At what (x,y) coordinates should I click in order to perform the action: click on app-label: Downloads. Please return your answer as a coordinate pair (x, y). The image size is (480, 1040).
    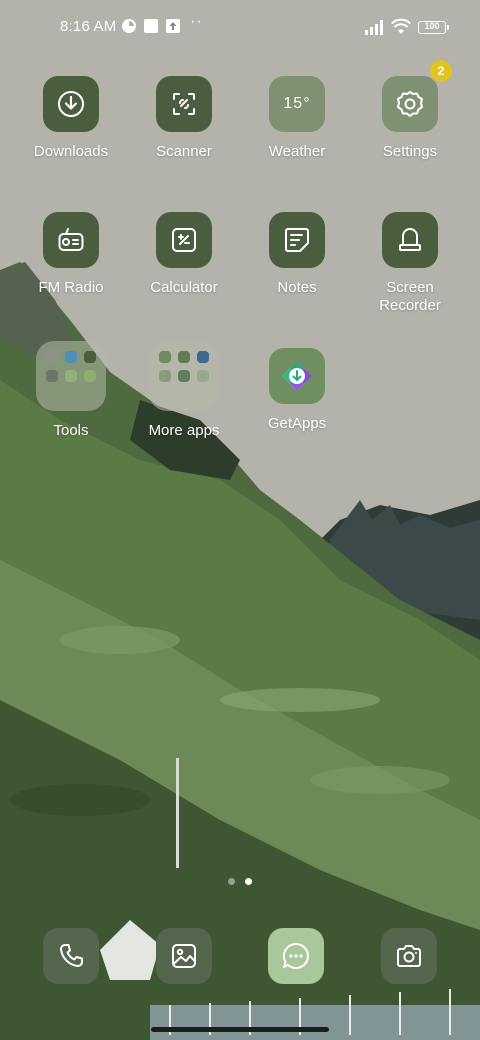
    Looking at the image, I should click on (71, 151).